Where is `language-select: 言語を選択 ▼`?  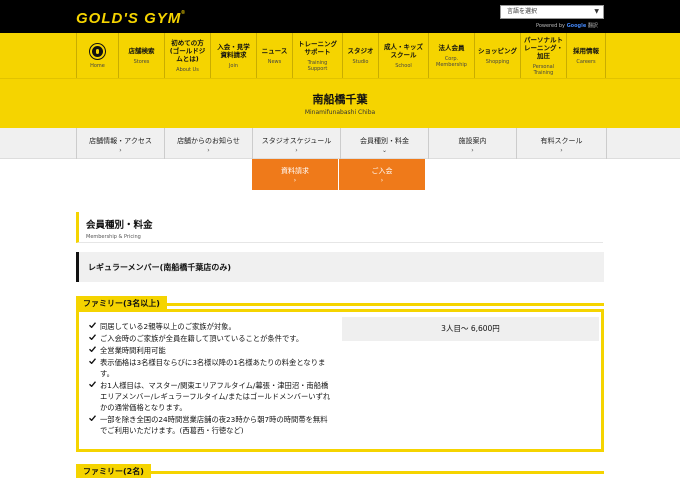
language-select: 言語を選択 ▼ is located at coordinates (552, 12).